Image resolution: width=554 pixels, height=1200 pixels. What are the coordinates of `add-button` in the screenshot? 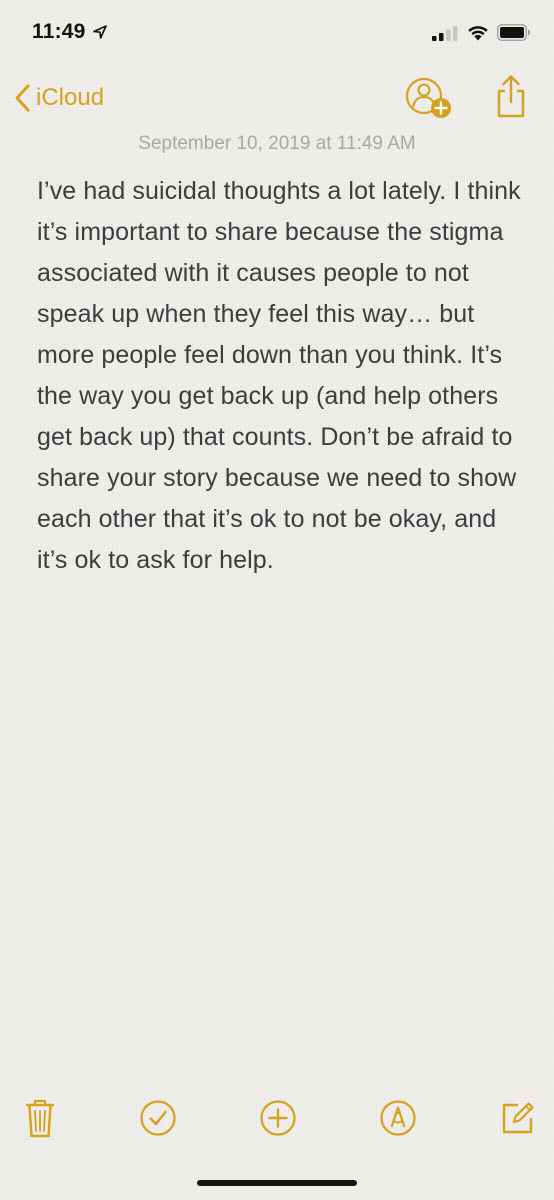 It's located at (278, 1118).